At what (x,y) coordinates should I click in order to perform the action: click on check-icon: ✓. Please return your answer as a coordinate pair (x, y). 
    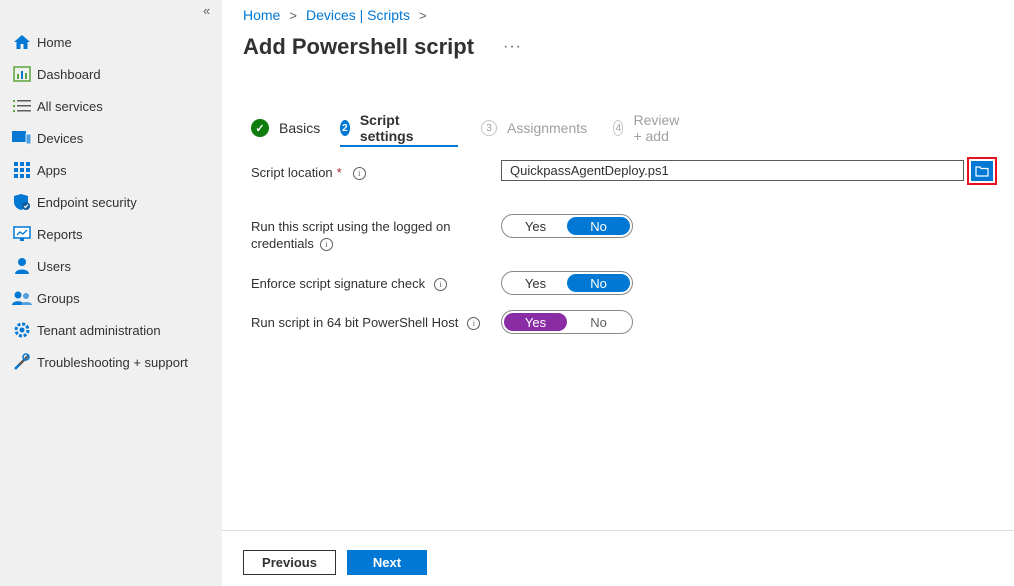
    Looking at the image, I should click on (260, 128).